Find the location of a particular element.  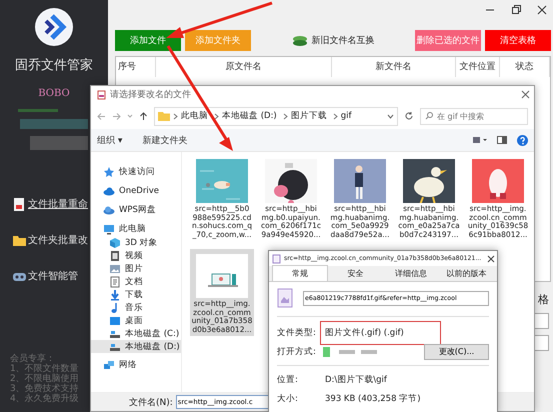

chevron-down-icon is located at coordinates (390, 116).